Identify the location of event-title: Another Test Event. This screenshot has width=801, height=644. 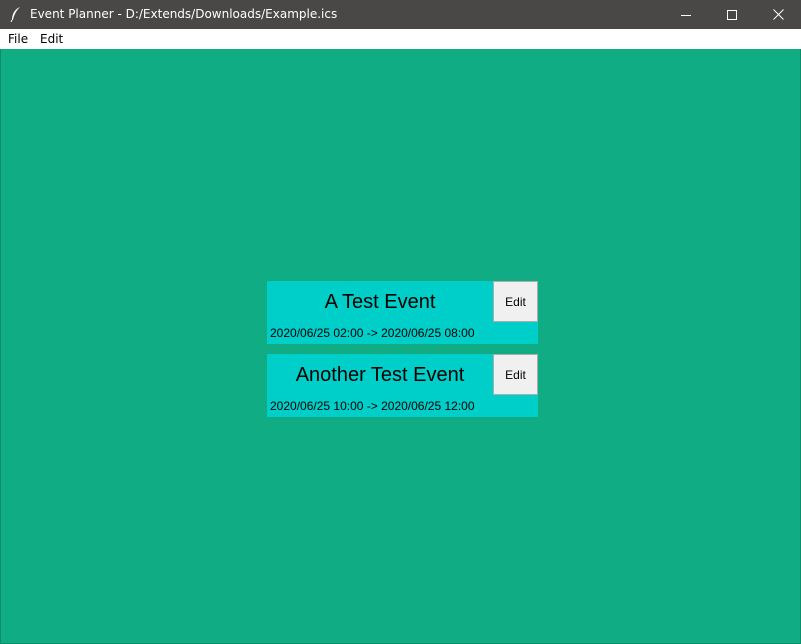
(380, 374).